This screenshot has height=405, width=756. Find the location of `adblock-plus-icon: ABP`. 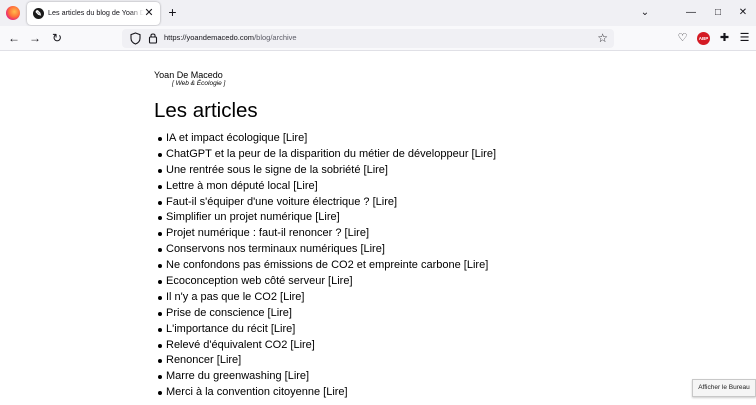

adblock-plus-icon: ABP is located at coordinates (703, 38).